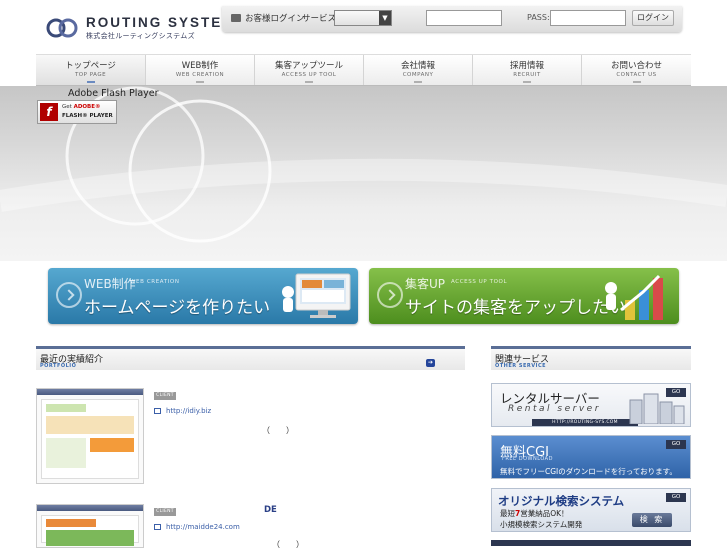  Describe the element at coordinates (544, 513) in the screenshot. I see `line1-post: 営業納品OK！` at that location.